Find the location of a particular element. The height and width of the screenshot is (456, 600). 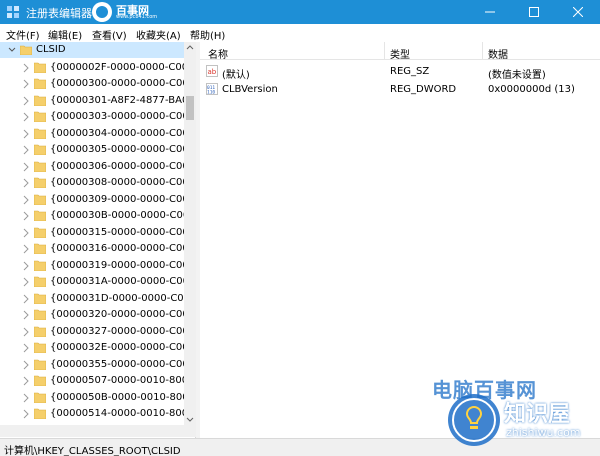

tree-item-label: {00000355-0000-0000-C000 is located at coordinates (117, 364).